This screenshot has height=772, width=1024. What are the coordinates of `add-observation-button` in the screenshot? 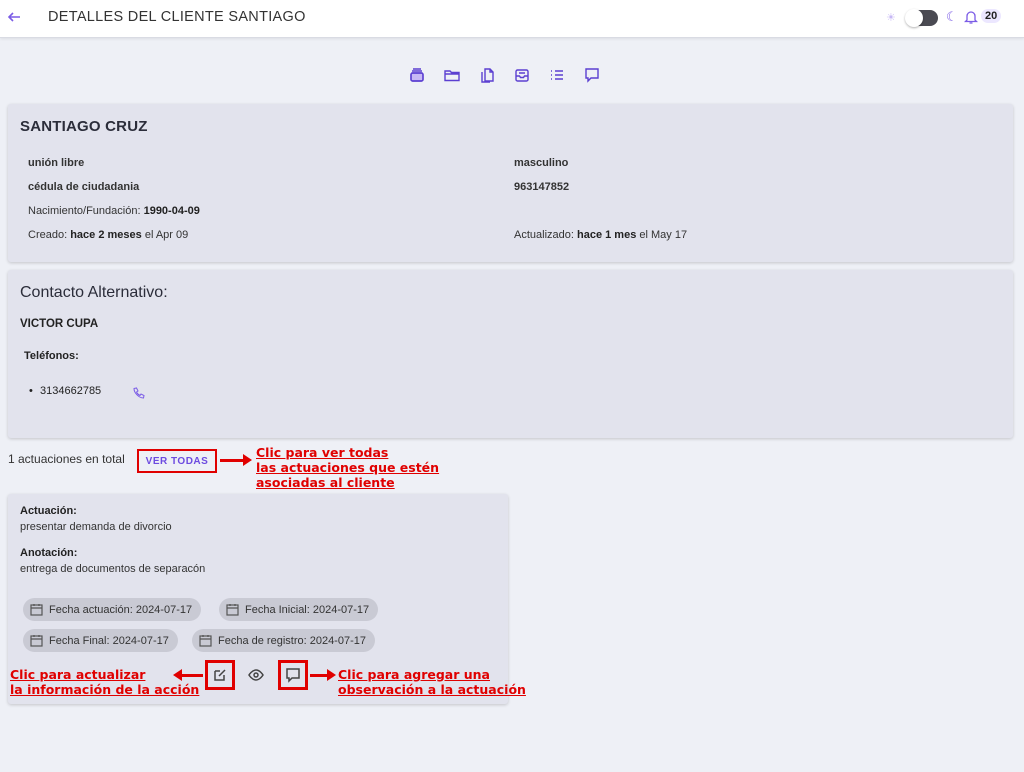 It's located at (293, 675).